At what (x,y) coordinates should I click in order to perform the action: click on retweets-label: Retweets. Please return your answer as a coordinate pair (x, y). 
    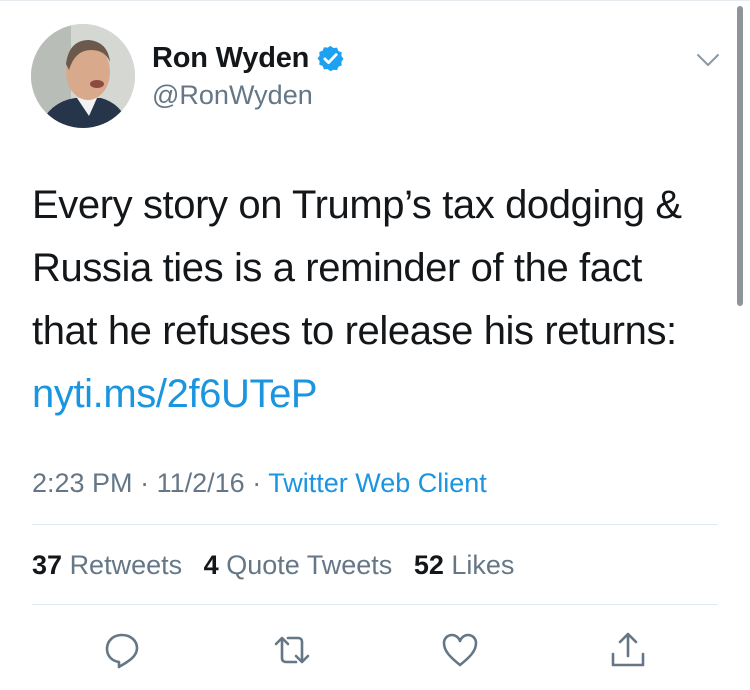
    Looking at the image, I should click on (126, 565).